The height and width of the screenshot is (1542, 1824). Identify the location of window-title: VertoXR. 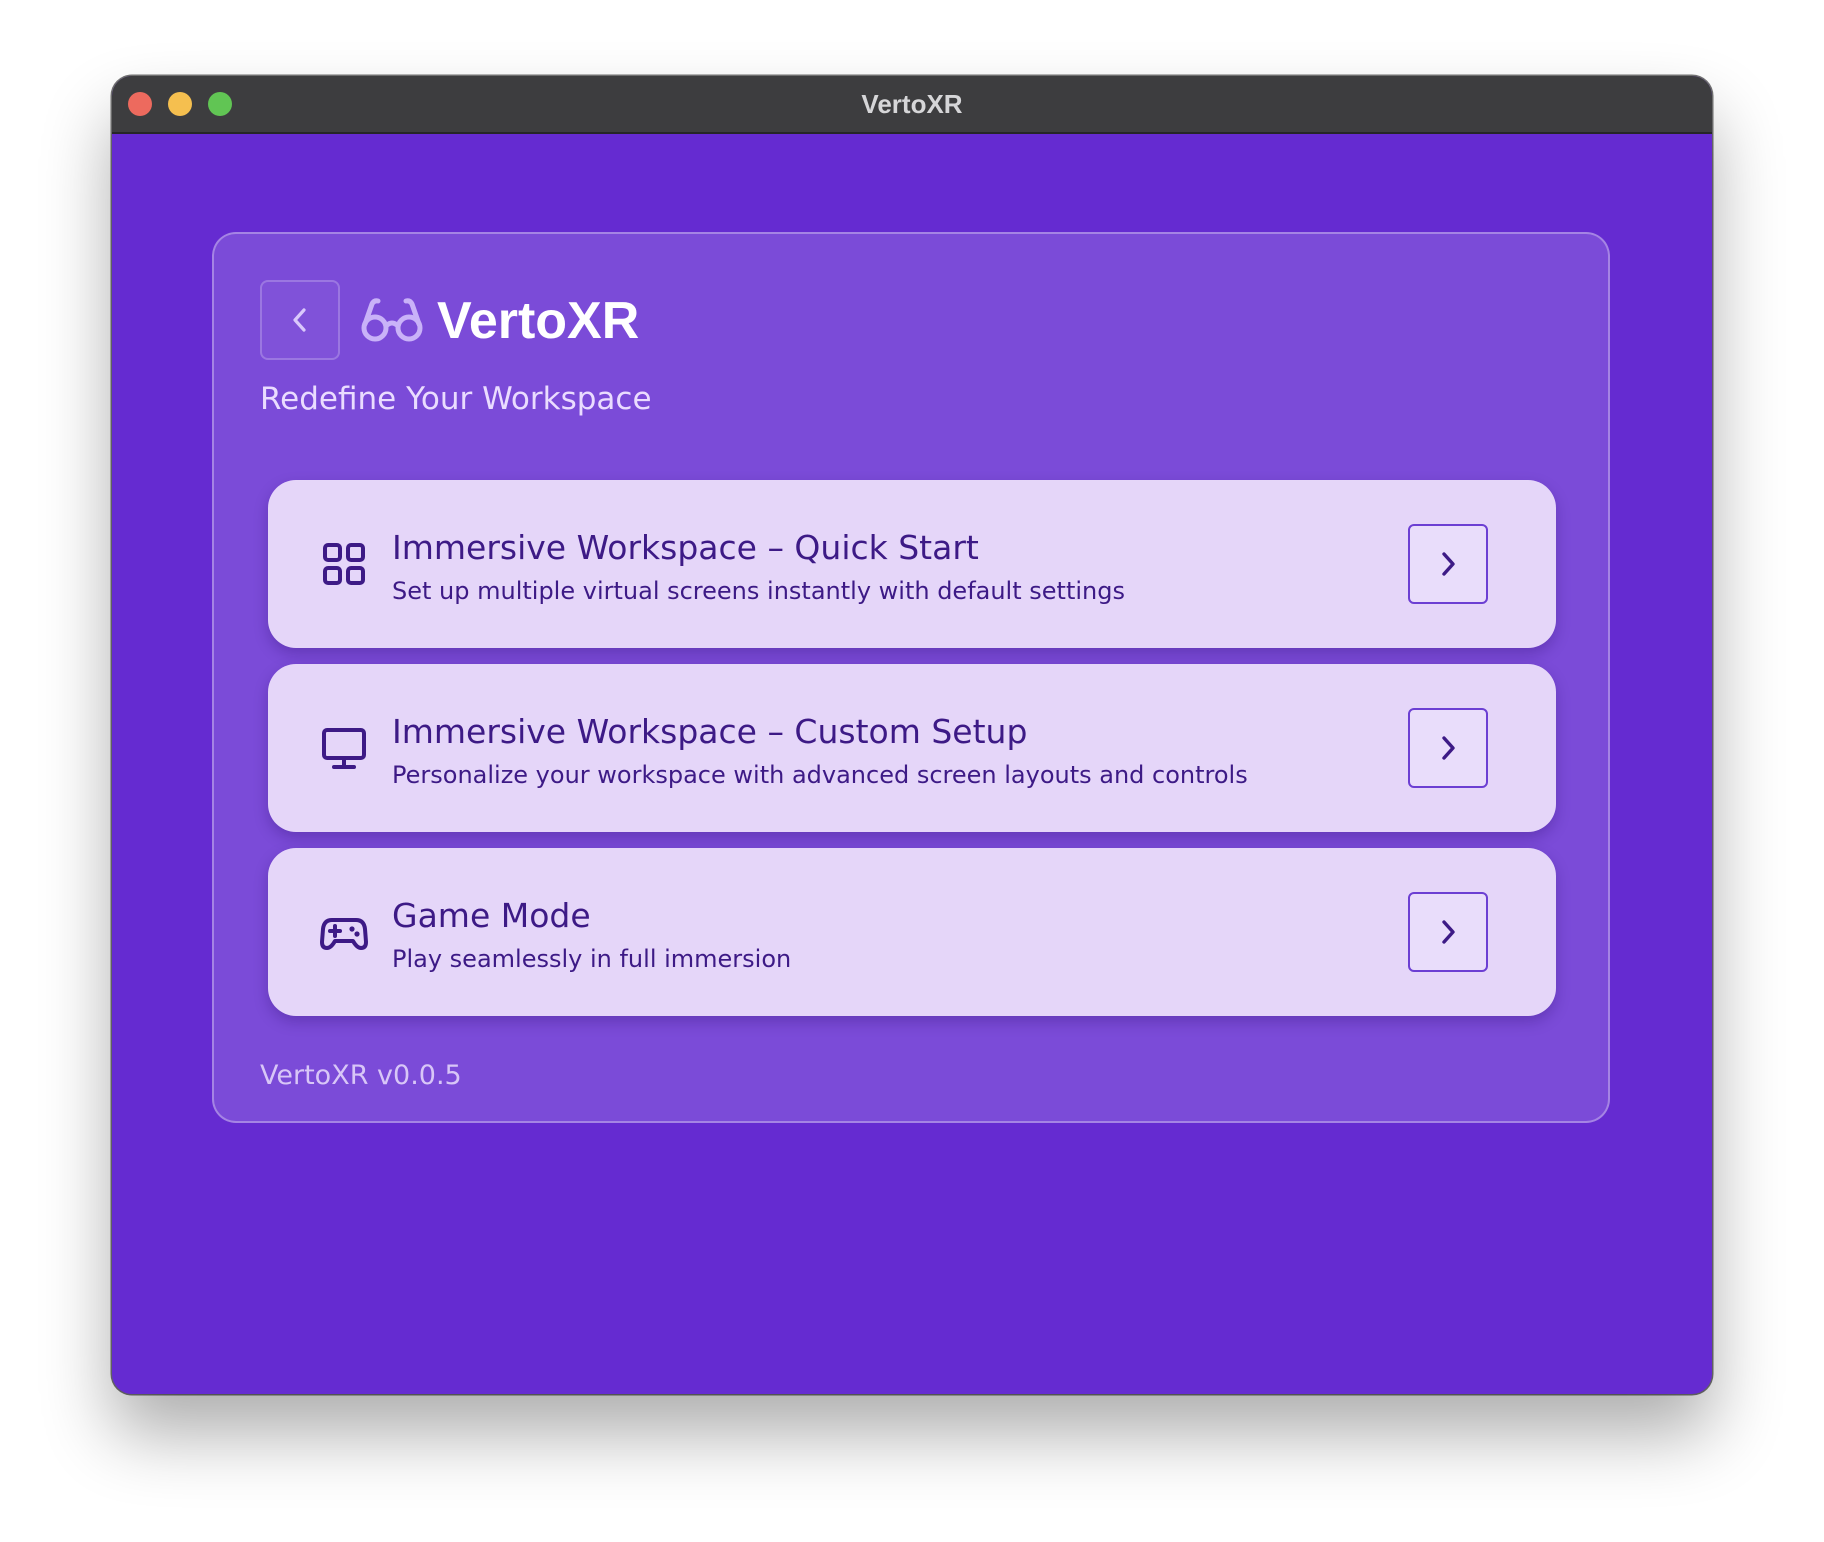
(912, 104).